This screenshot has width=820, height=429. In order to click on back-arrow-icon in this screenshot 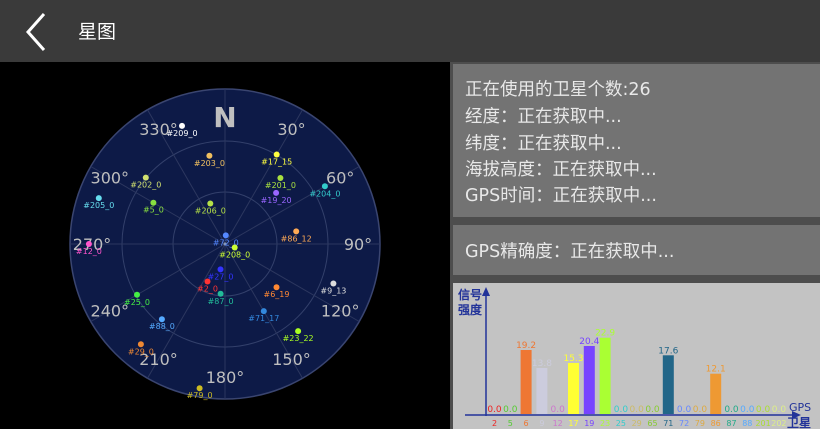, I will do `click(36, 32)`.